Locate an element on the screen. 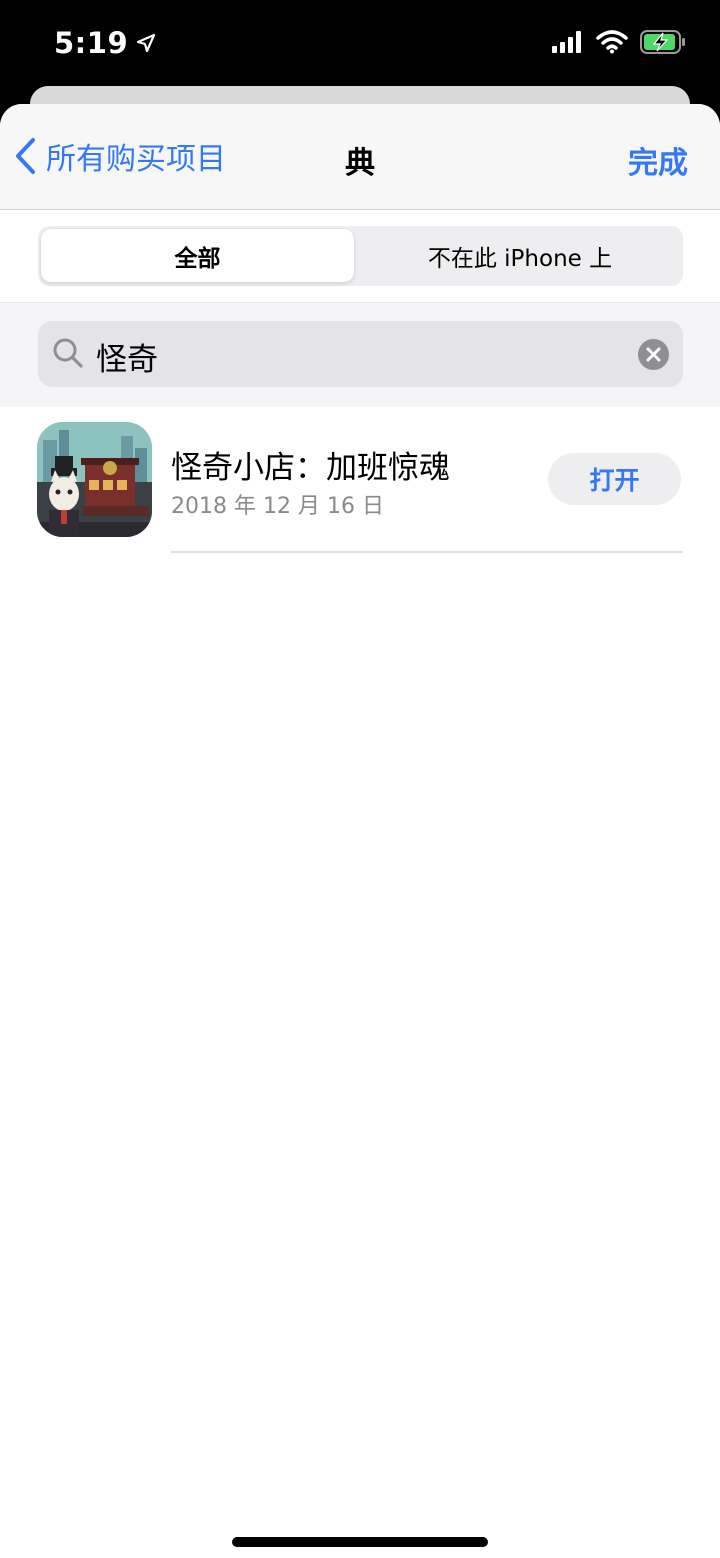 The height and width of the screenshot is (1558, 720). row-divider is located at coordinates (427, 552).